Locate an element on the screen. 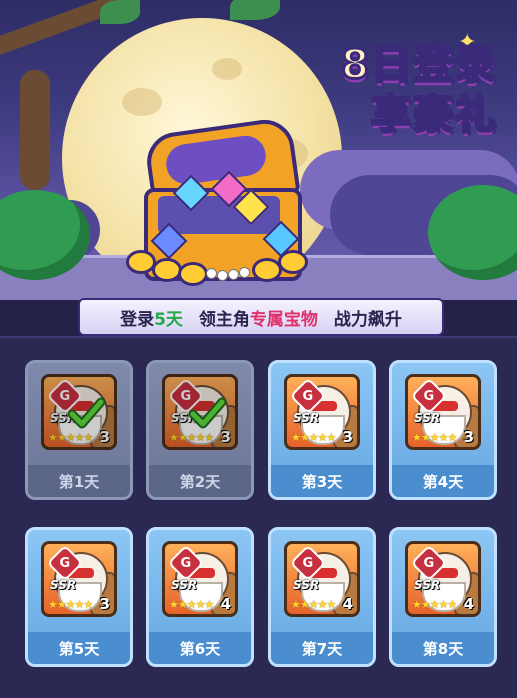 This screenshot has height=698, width=517. day-label: 第3天 is located at coordinates (322, 481).